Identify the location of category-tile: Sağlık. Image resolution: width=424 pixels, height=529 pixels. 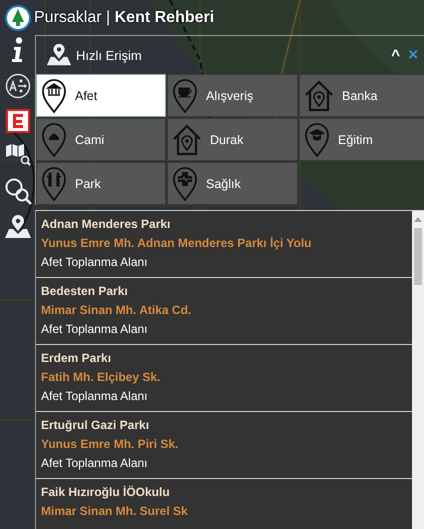
(232, 183).